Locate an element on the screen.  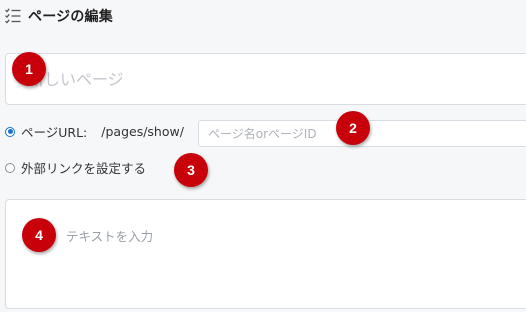
callout-badge-2: 2 is located at coordinates (353, 128).